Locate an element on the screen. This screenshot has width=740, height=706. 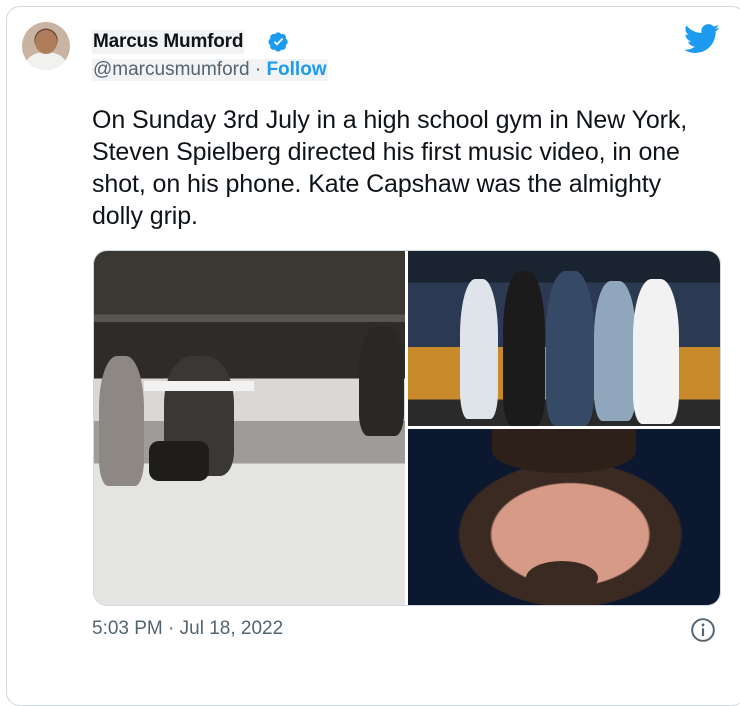
tweet-timestamp: 5:03 PM · Jul 18, 2022 is located at coordinates (187, 629).